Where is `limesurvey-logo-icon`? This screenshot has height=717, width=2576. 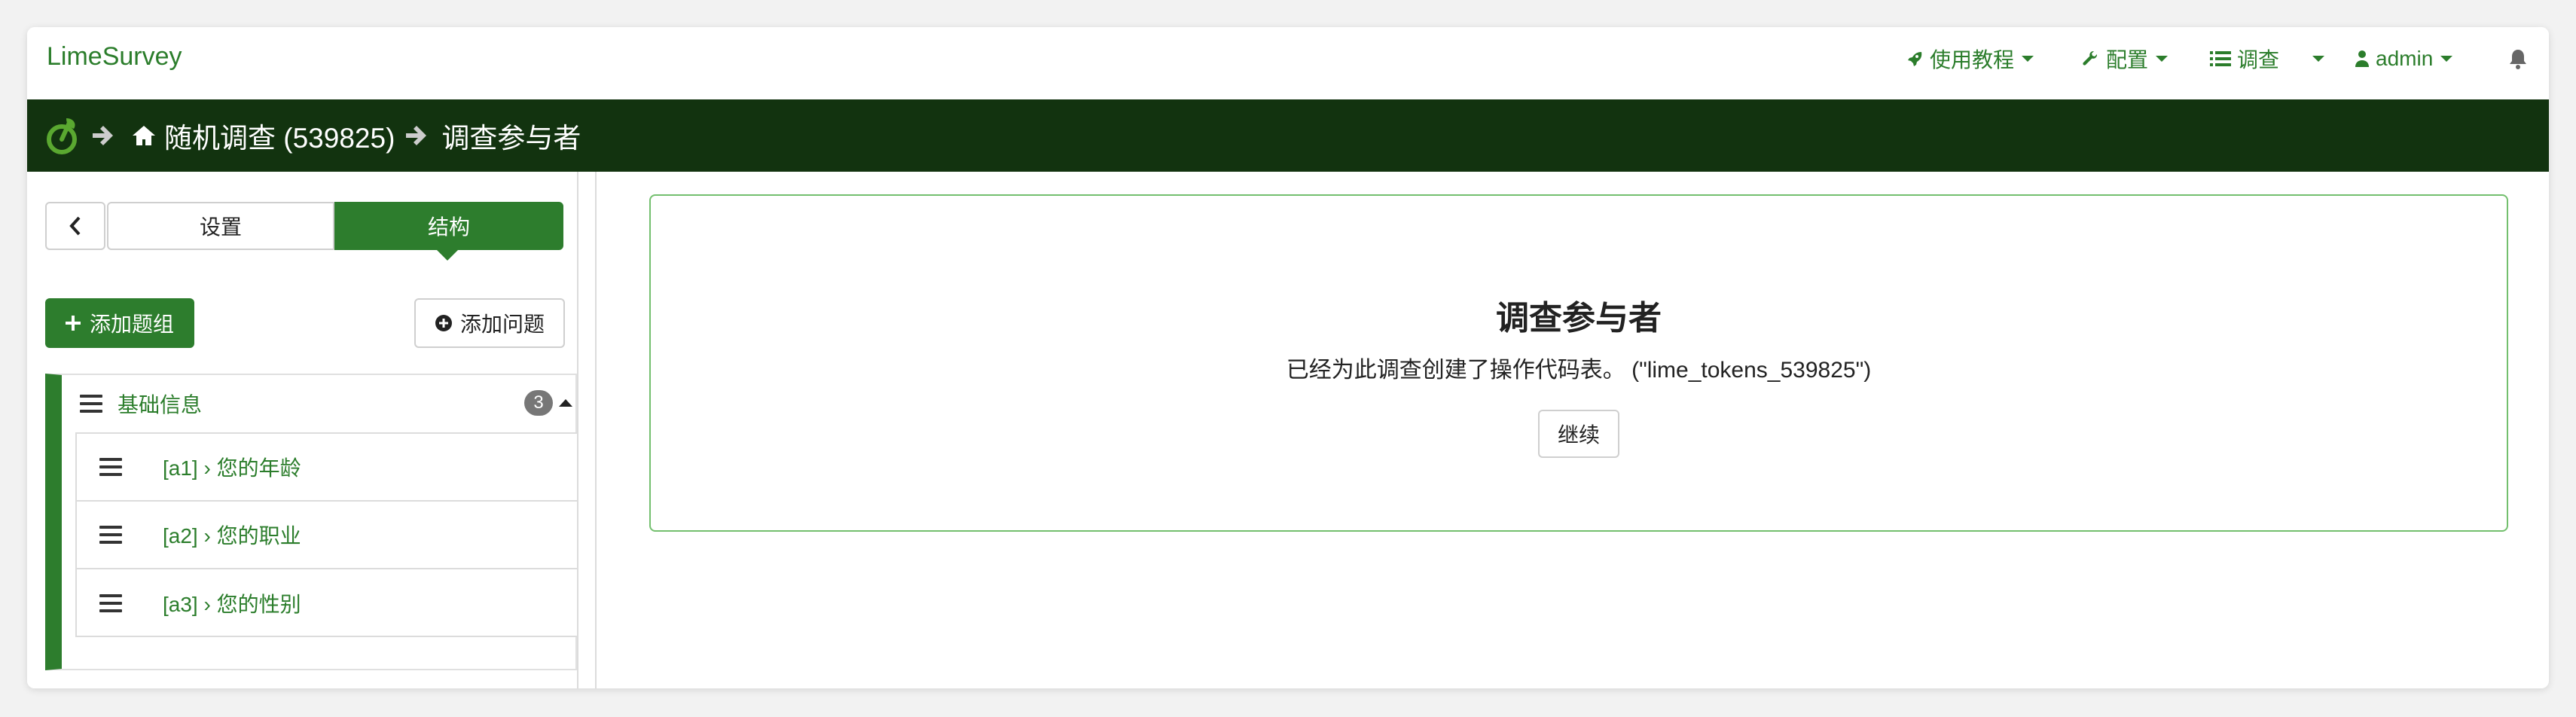
limesurvey-logo-icon is located at coordinates (62, 135).